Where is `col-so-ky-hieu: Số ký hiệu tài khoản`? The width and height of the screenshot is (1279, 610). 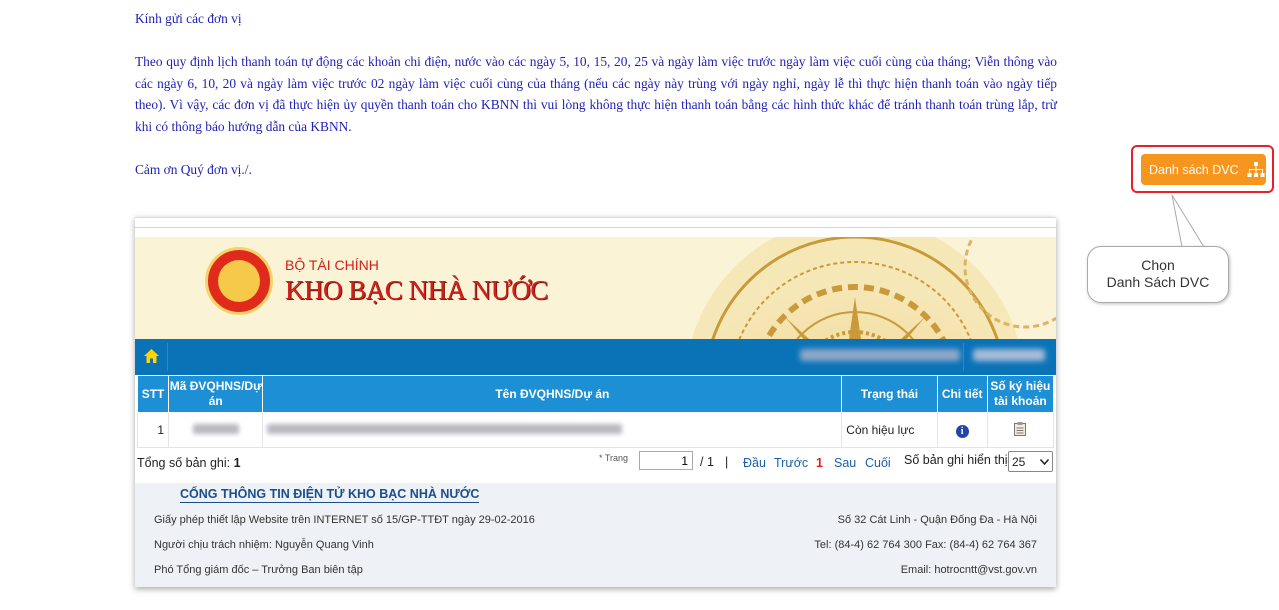
col-so-ky-hieu: Số ký hiệu tài khoản is located at coordinates (1020, 394).